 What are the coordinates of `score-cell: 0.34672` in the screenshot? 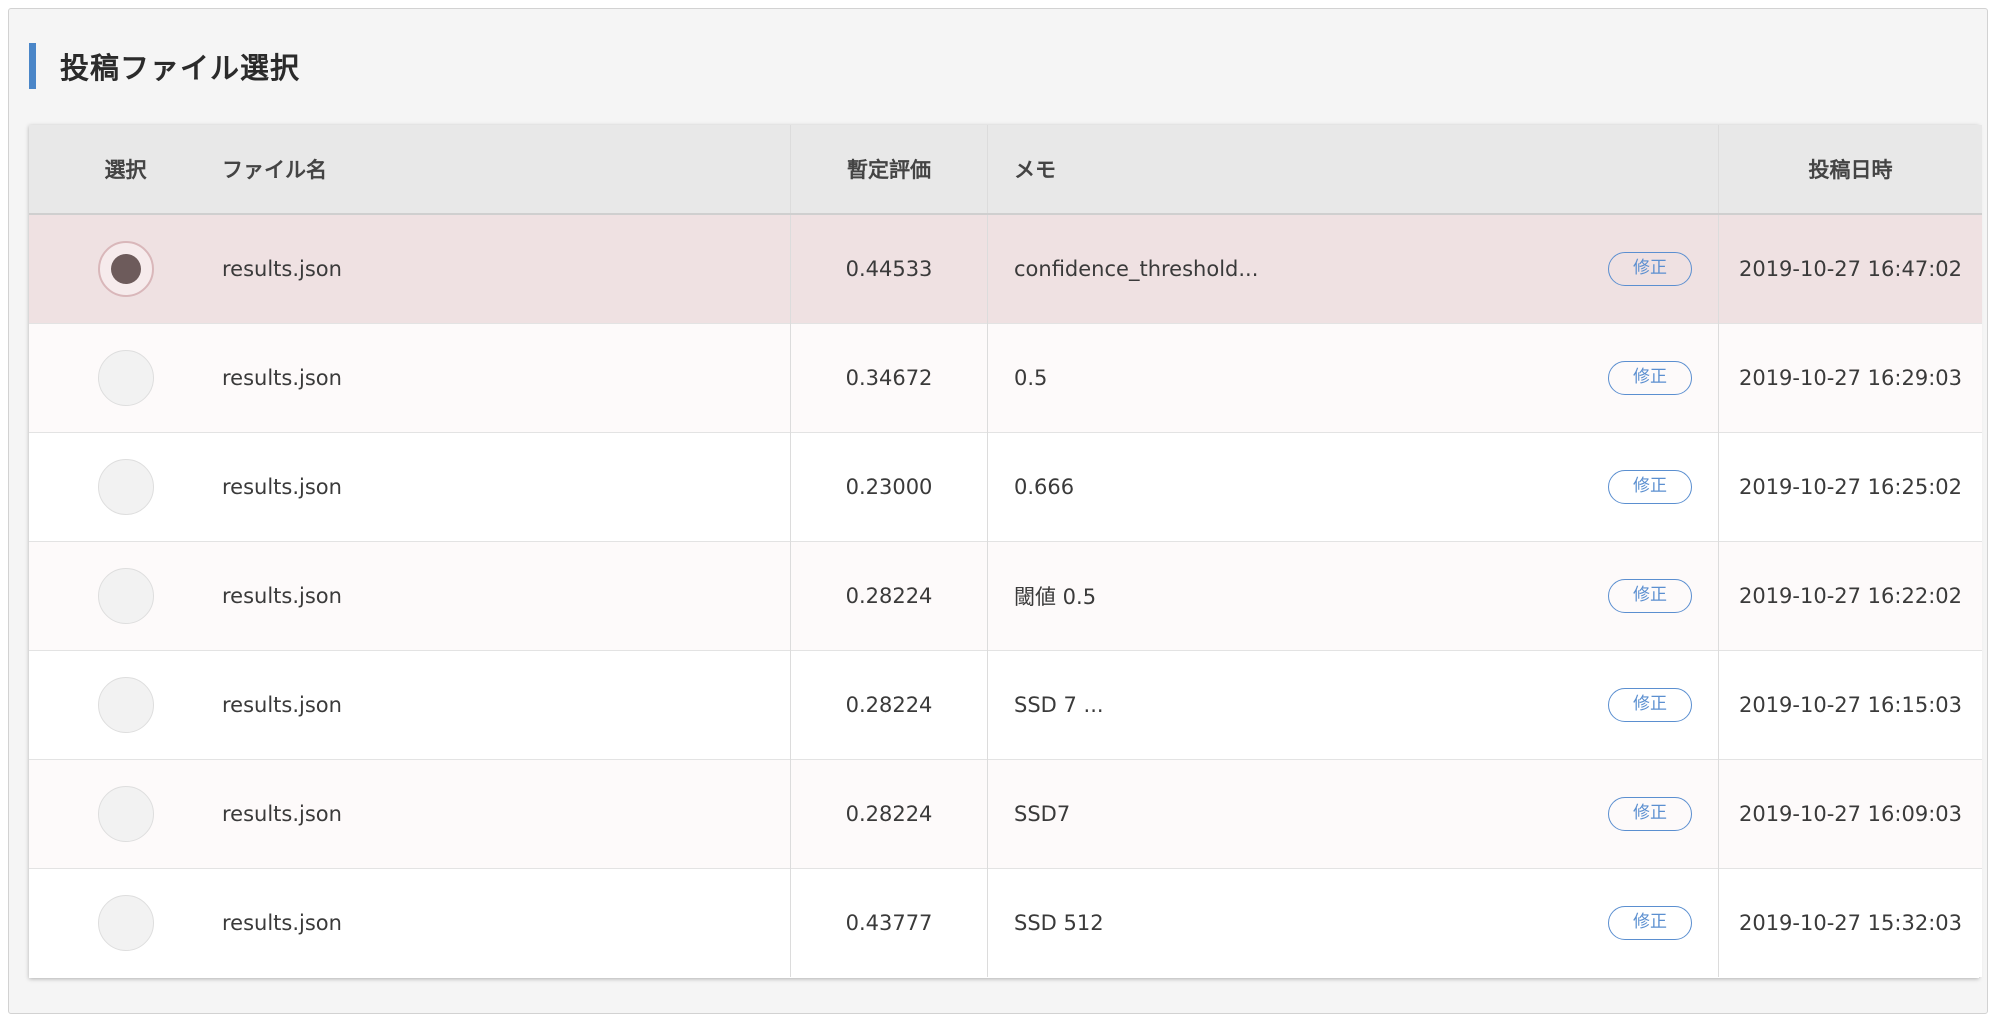 It's located at (889, 377).